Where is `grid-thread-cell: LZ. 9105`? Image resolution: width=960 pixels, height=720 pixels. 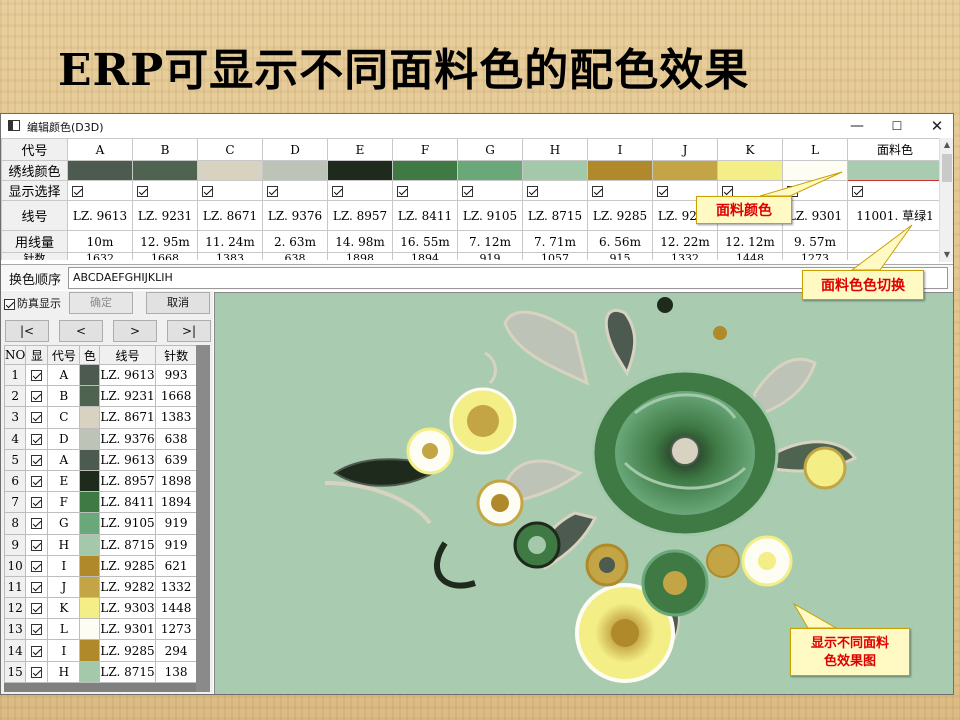 grid-thread-cell: LZ. 9105 is located at coordinates (490, 215).